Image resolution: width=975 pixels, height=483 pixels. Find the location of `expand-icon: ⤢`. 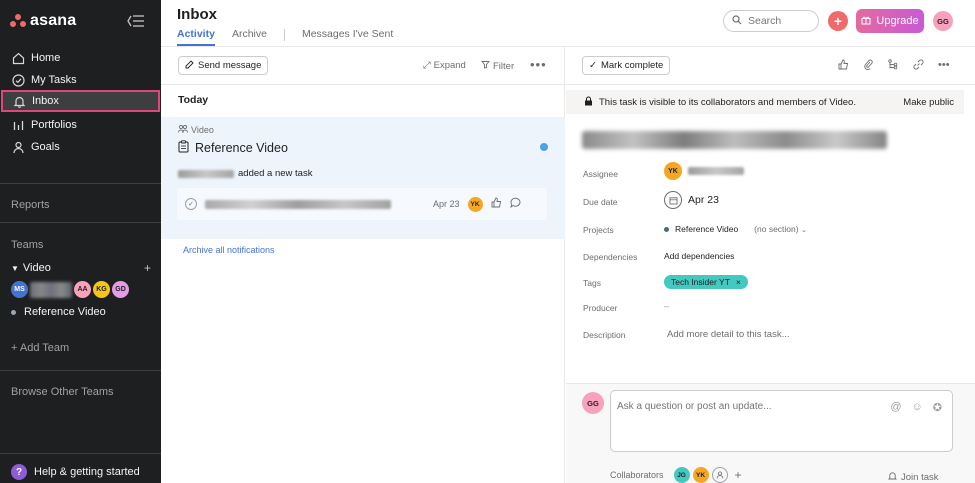

expand-icon: ⤢ is located at coordinates (427, 65).